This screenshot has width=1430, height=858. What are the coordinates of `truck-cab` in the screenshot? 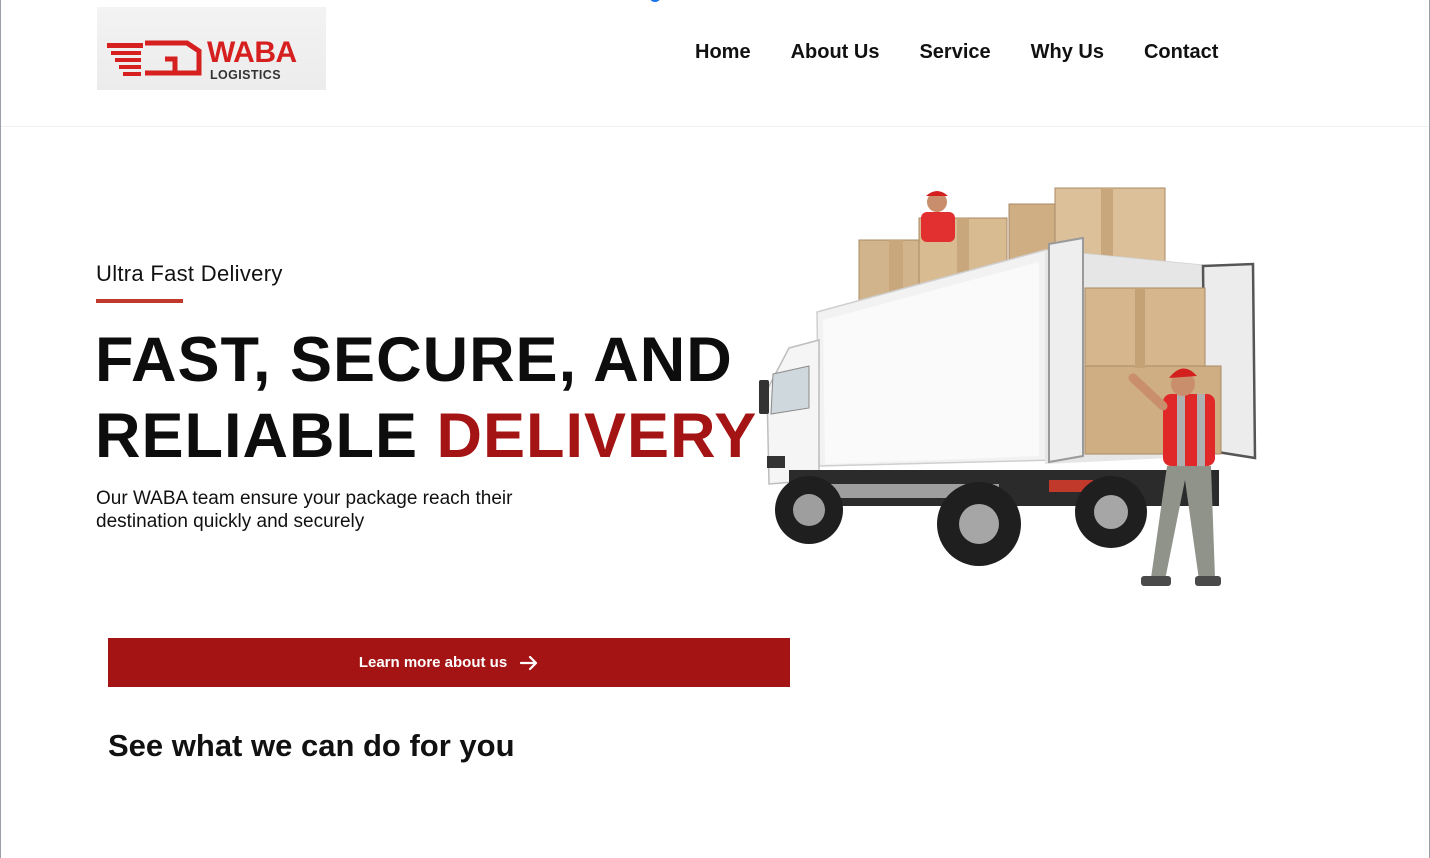 It's located at (789, 412).